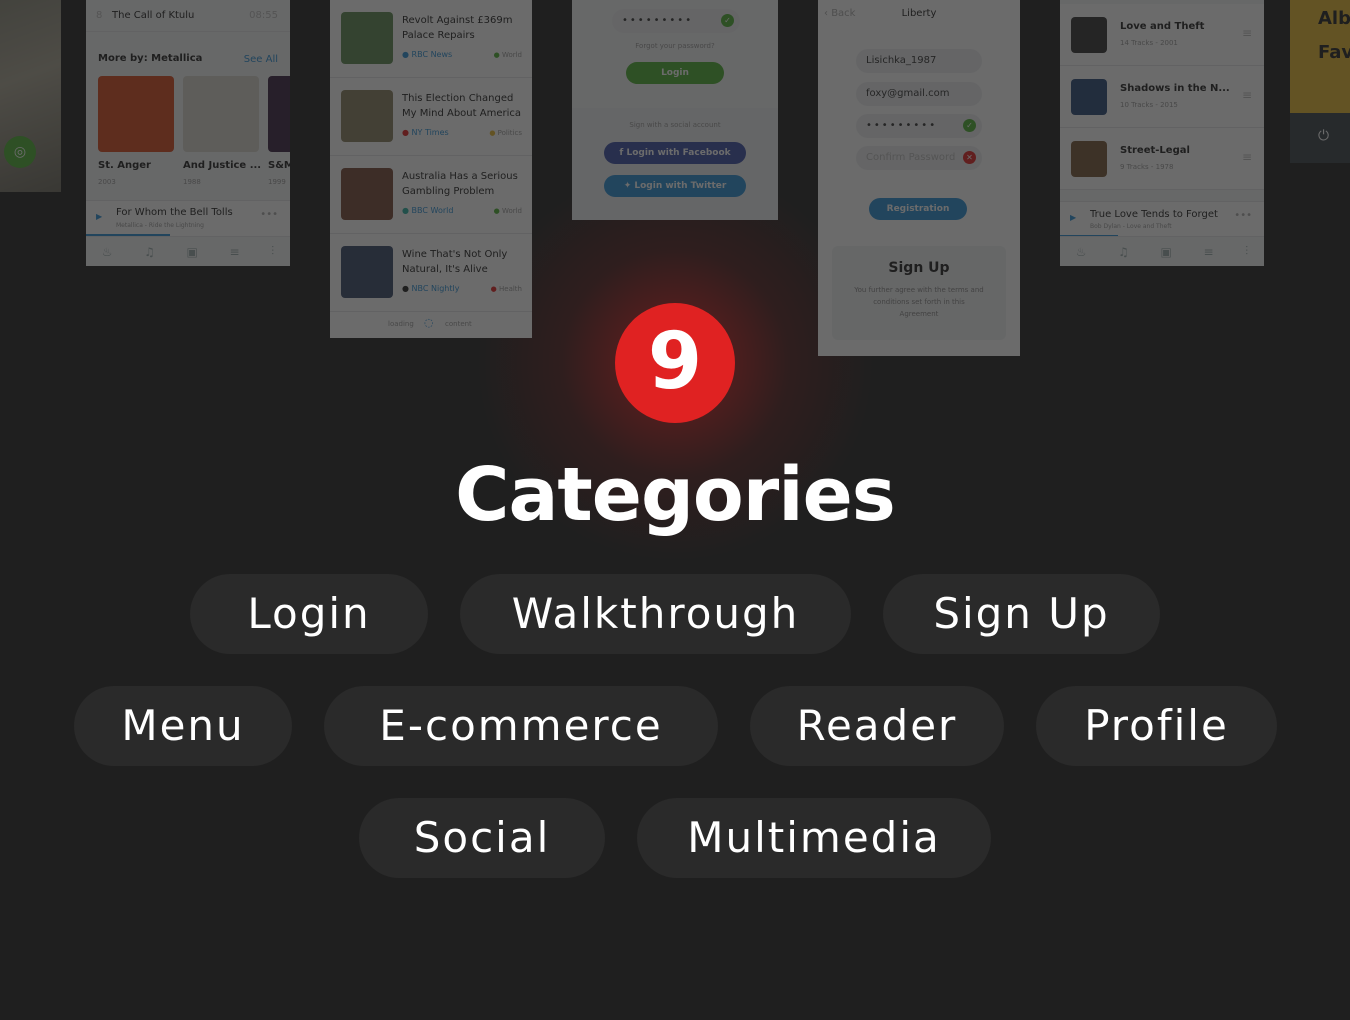 The image size is (1350, 1020). Describe the element at coordinates (1147, 167) in the screenshot. I see `album-meta: 9 Tracks - 1978` at that location.